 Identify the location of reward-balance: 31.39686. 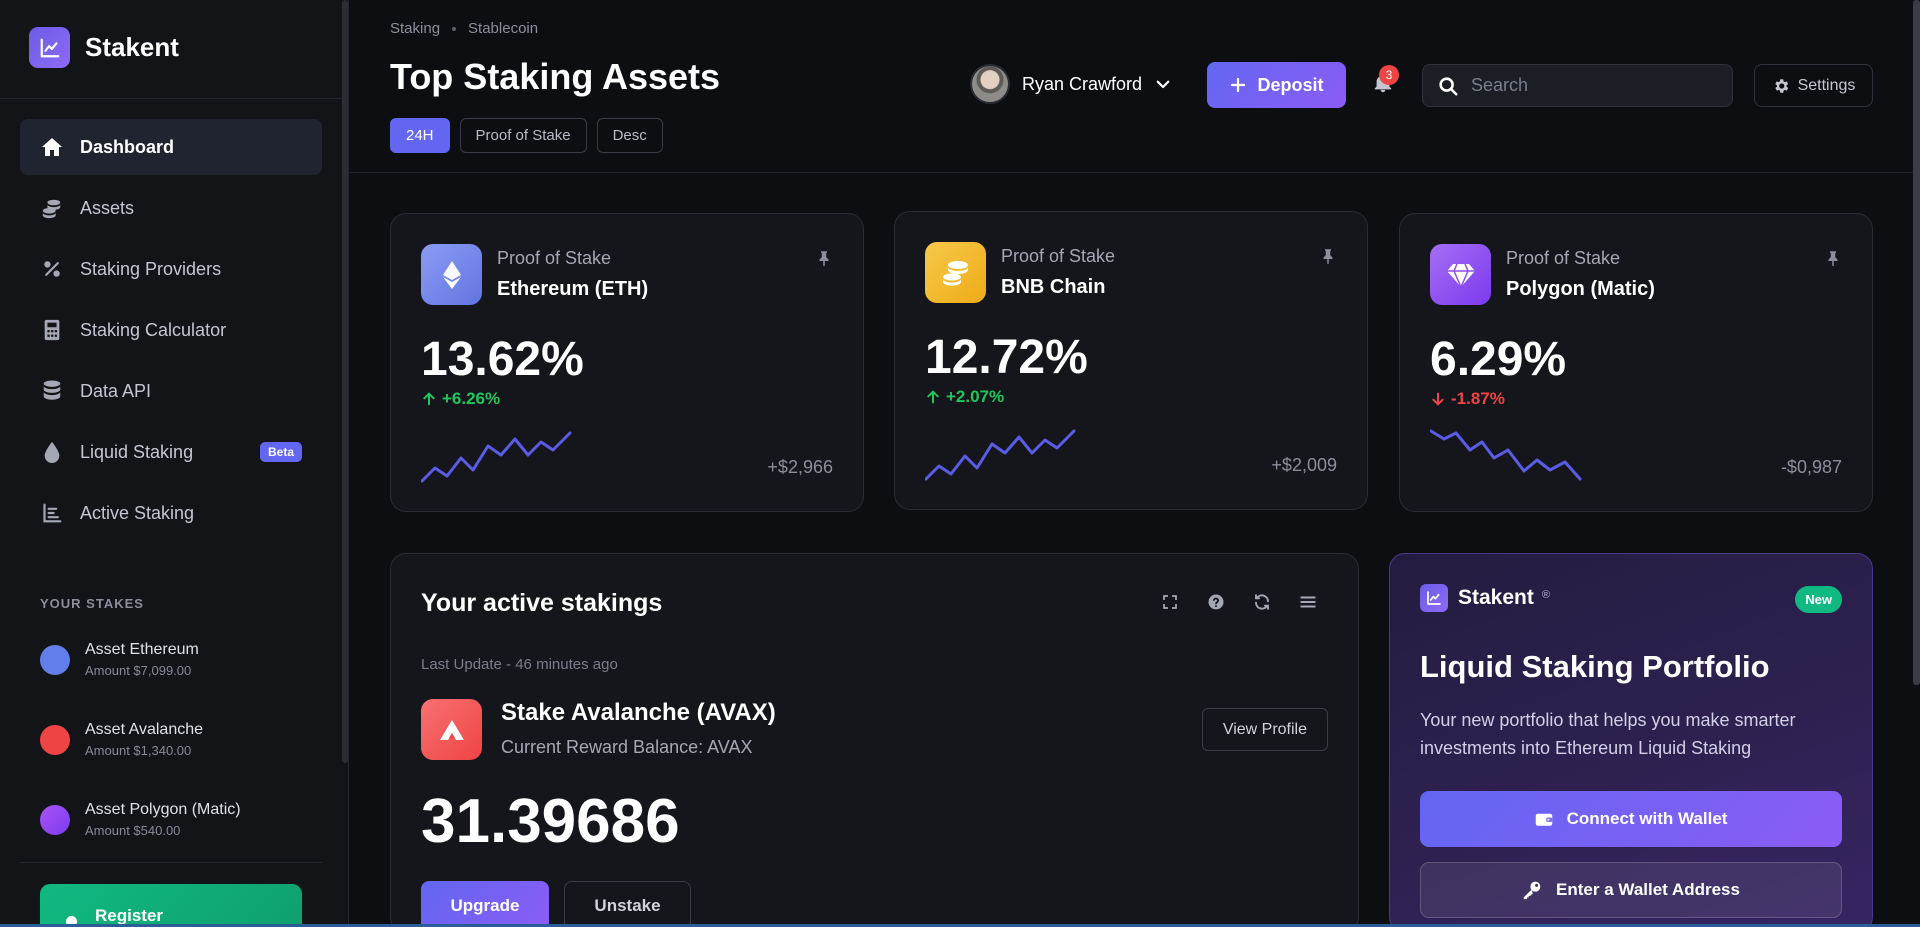
(550, 821).